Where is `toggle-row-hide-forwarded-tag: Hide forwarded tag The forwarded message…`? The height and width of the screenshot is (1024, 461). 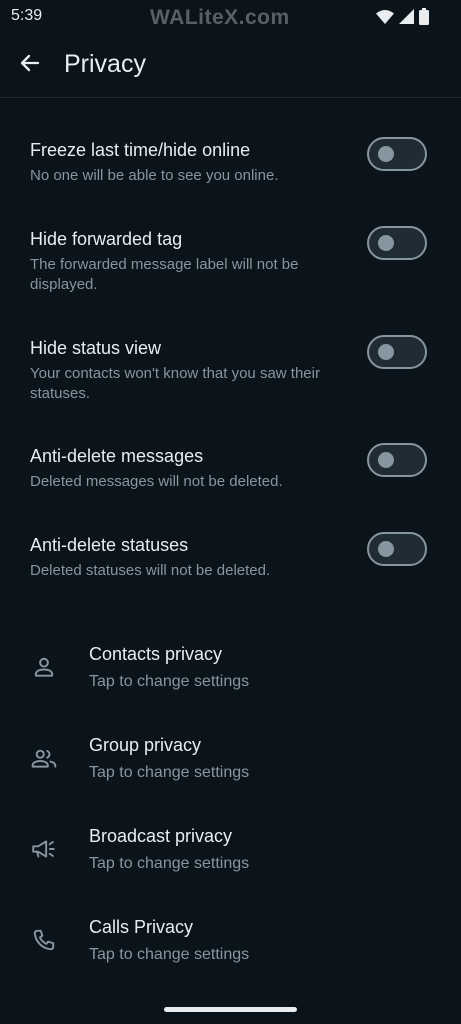
toggle-row-hide-forwarded-tag: Hide forwarded tag The forwarded message… is located at coordinates (230, 262).